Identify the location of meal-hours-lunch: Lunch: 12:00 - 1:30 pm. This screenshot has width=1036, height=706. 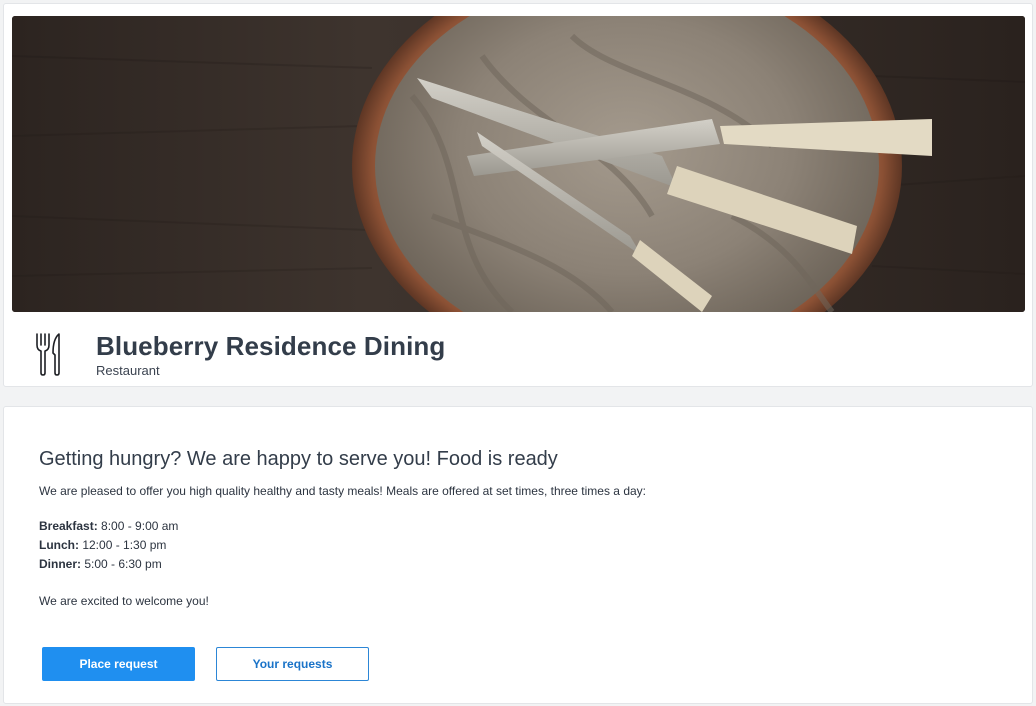
(519, 545).